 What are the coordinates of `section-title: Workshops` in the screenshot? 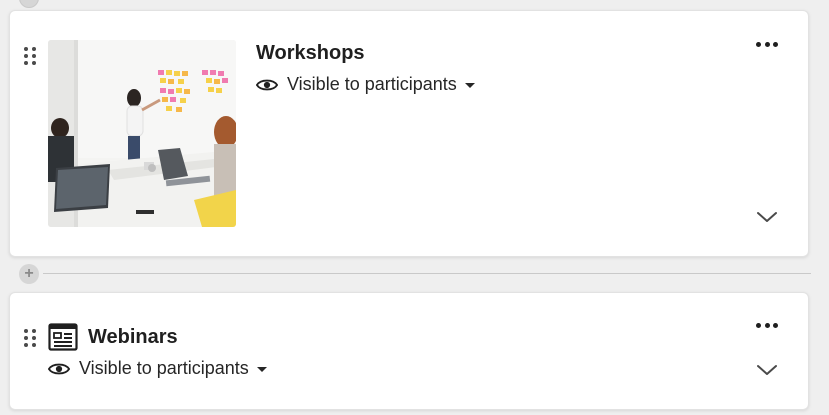 It's located at (310, 53).